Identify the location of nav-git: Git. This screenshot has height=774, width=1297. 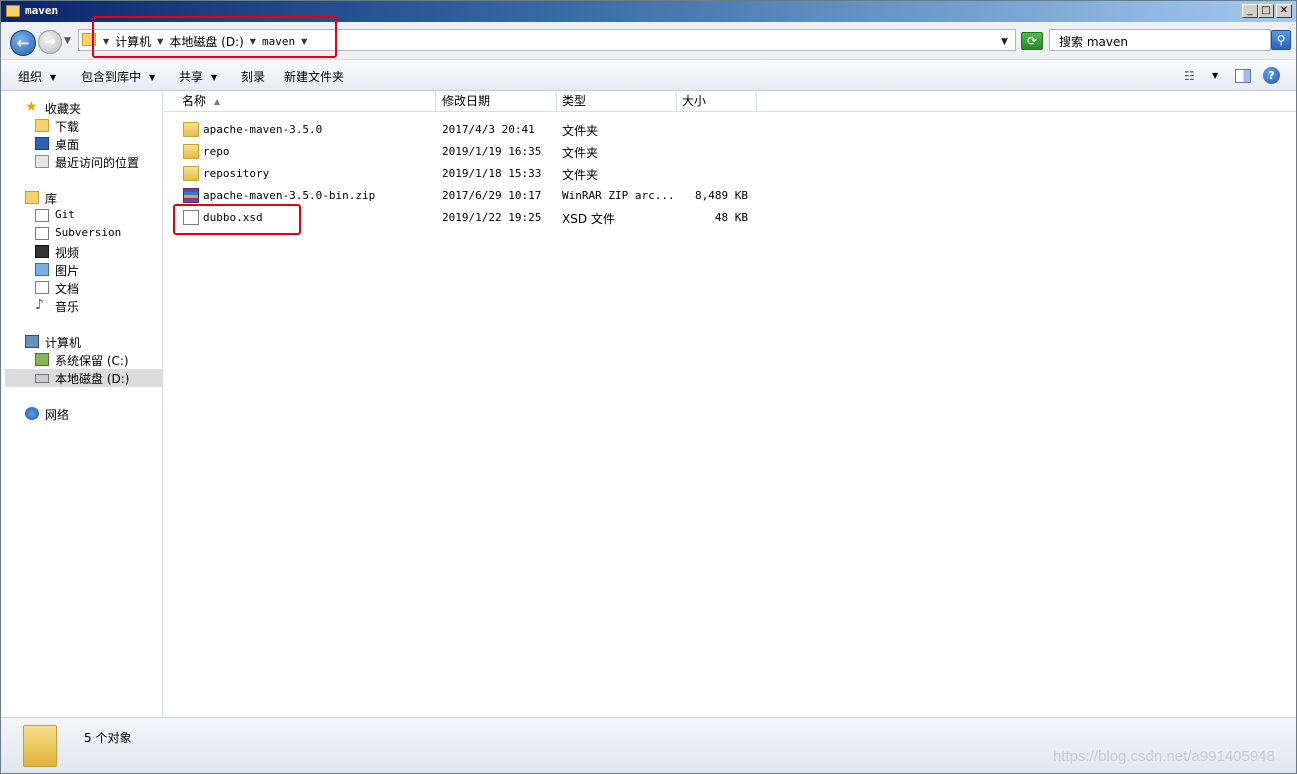
(84, 216).